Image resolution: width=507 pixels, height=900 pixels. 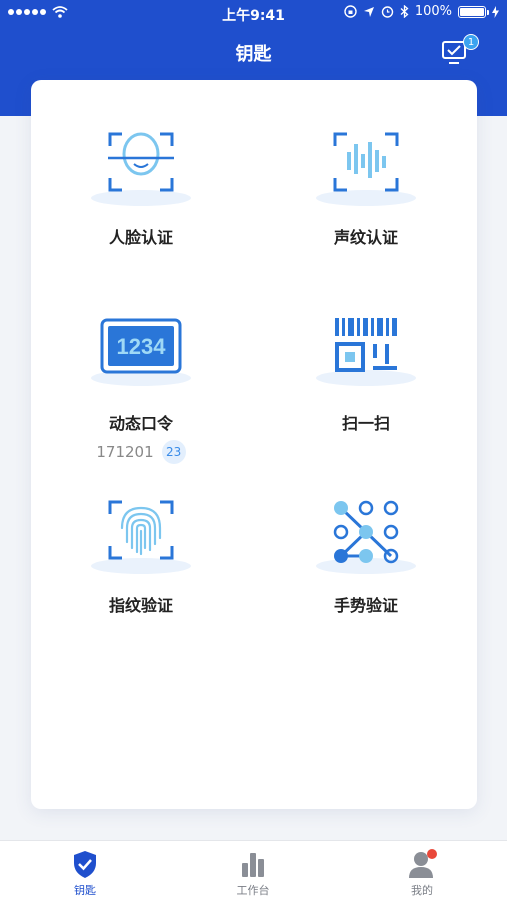 What do you see at coordinates (495, 11) in the screenshot?
I see `charging-bolt-icon` at bounding box center [495, 11].